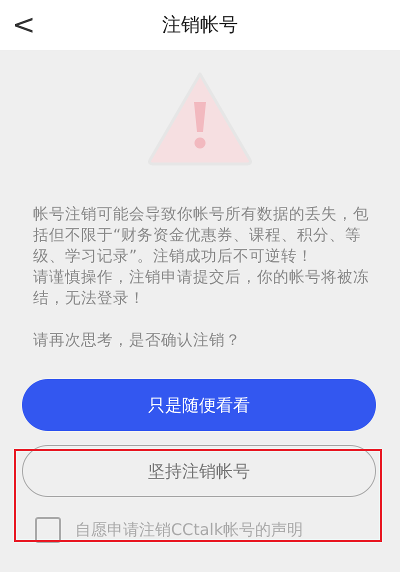 The height and width of the screenshot is (572, 400). Describe the element at coordinates (24, 24) in the screenshot. I see `back-button: <` at that location.